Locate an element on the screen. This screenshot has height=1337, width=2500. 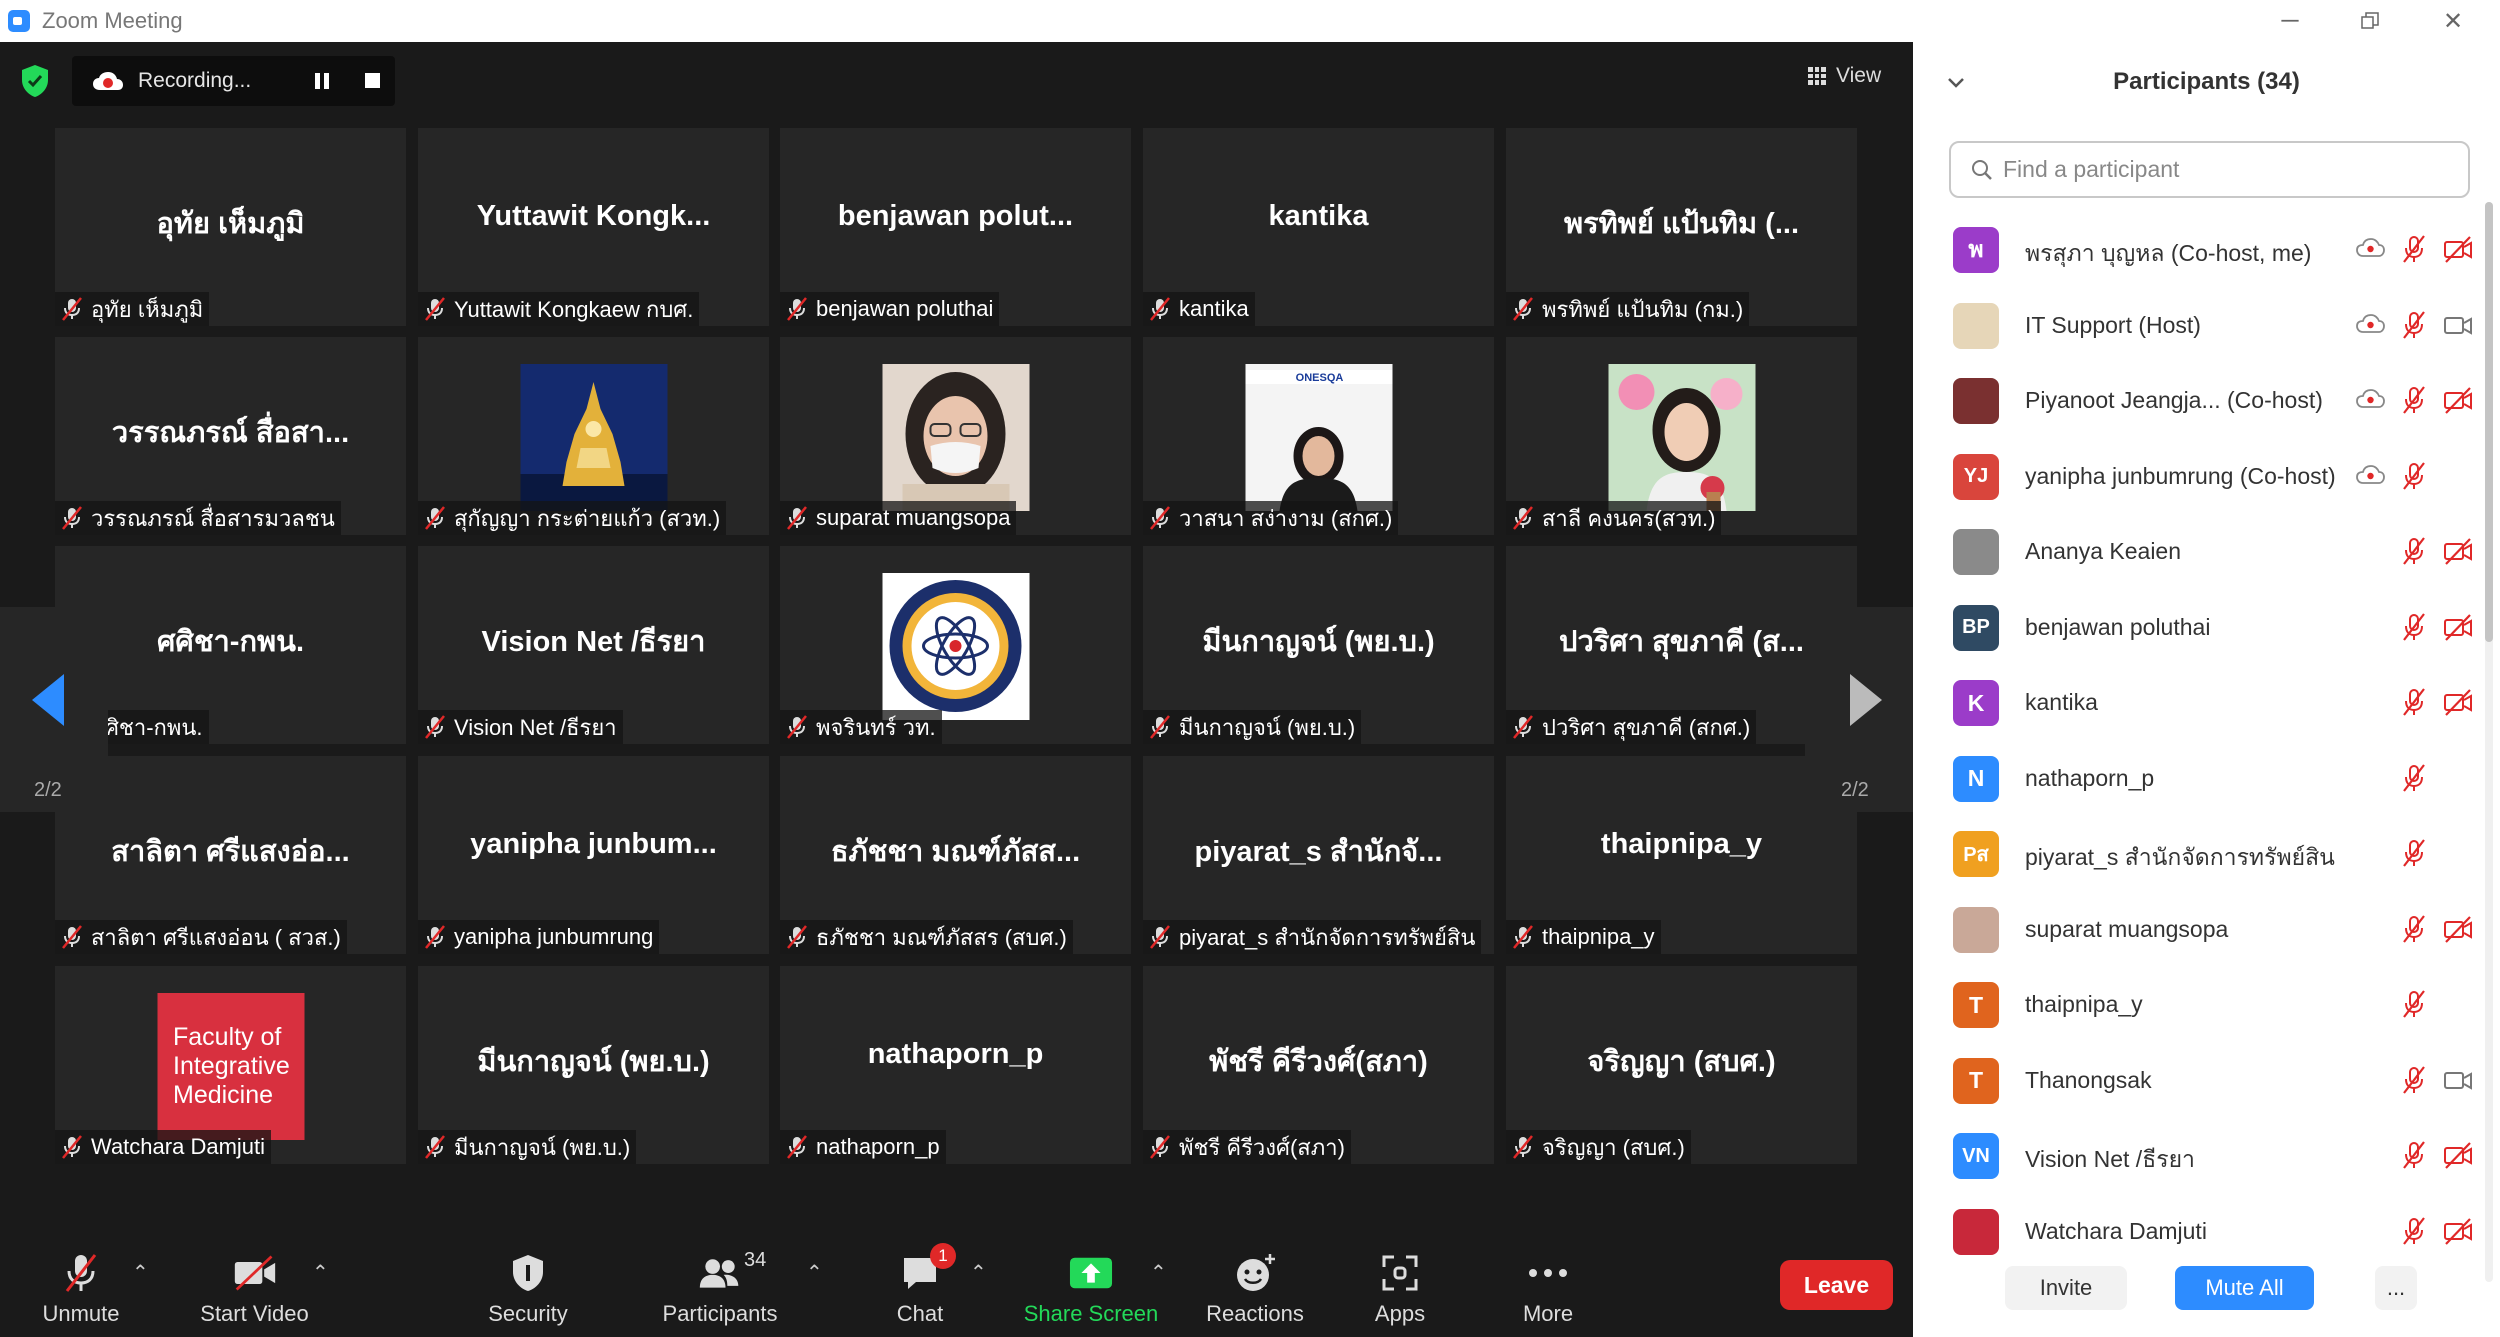
avatar: BP is located at coordinates (1976, 627).